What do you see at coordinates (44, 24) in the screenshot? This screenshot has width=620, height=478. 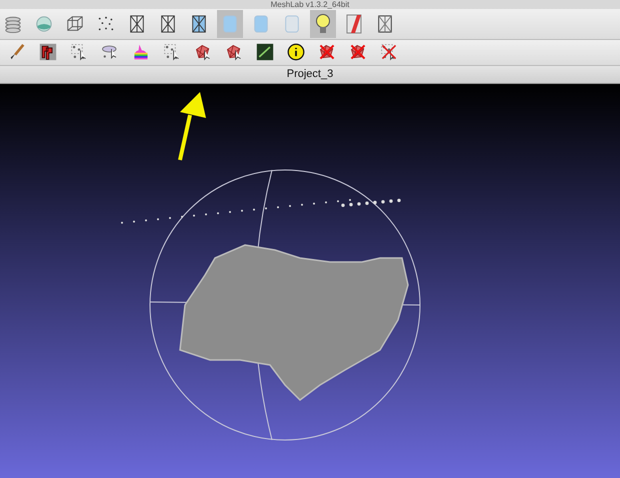 I see `globe-icon` at bounding box center [44, 24].